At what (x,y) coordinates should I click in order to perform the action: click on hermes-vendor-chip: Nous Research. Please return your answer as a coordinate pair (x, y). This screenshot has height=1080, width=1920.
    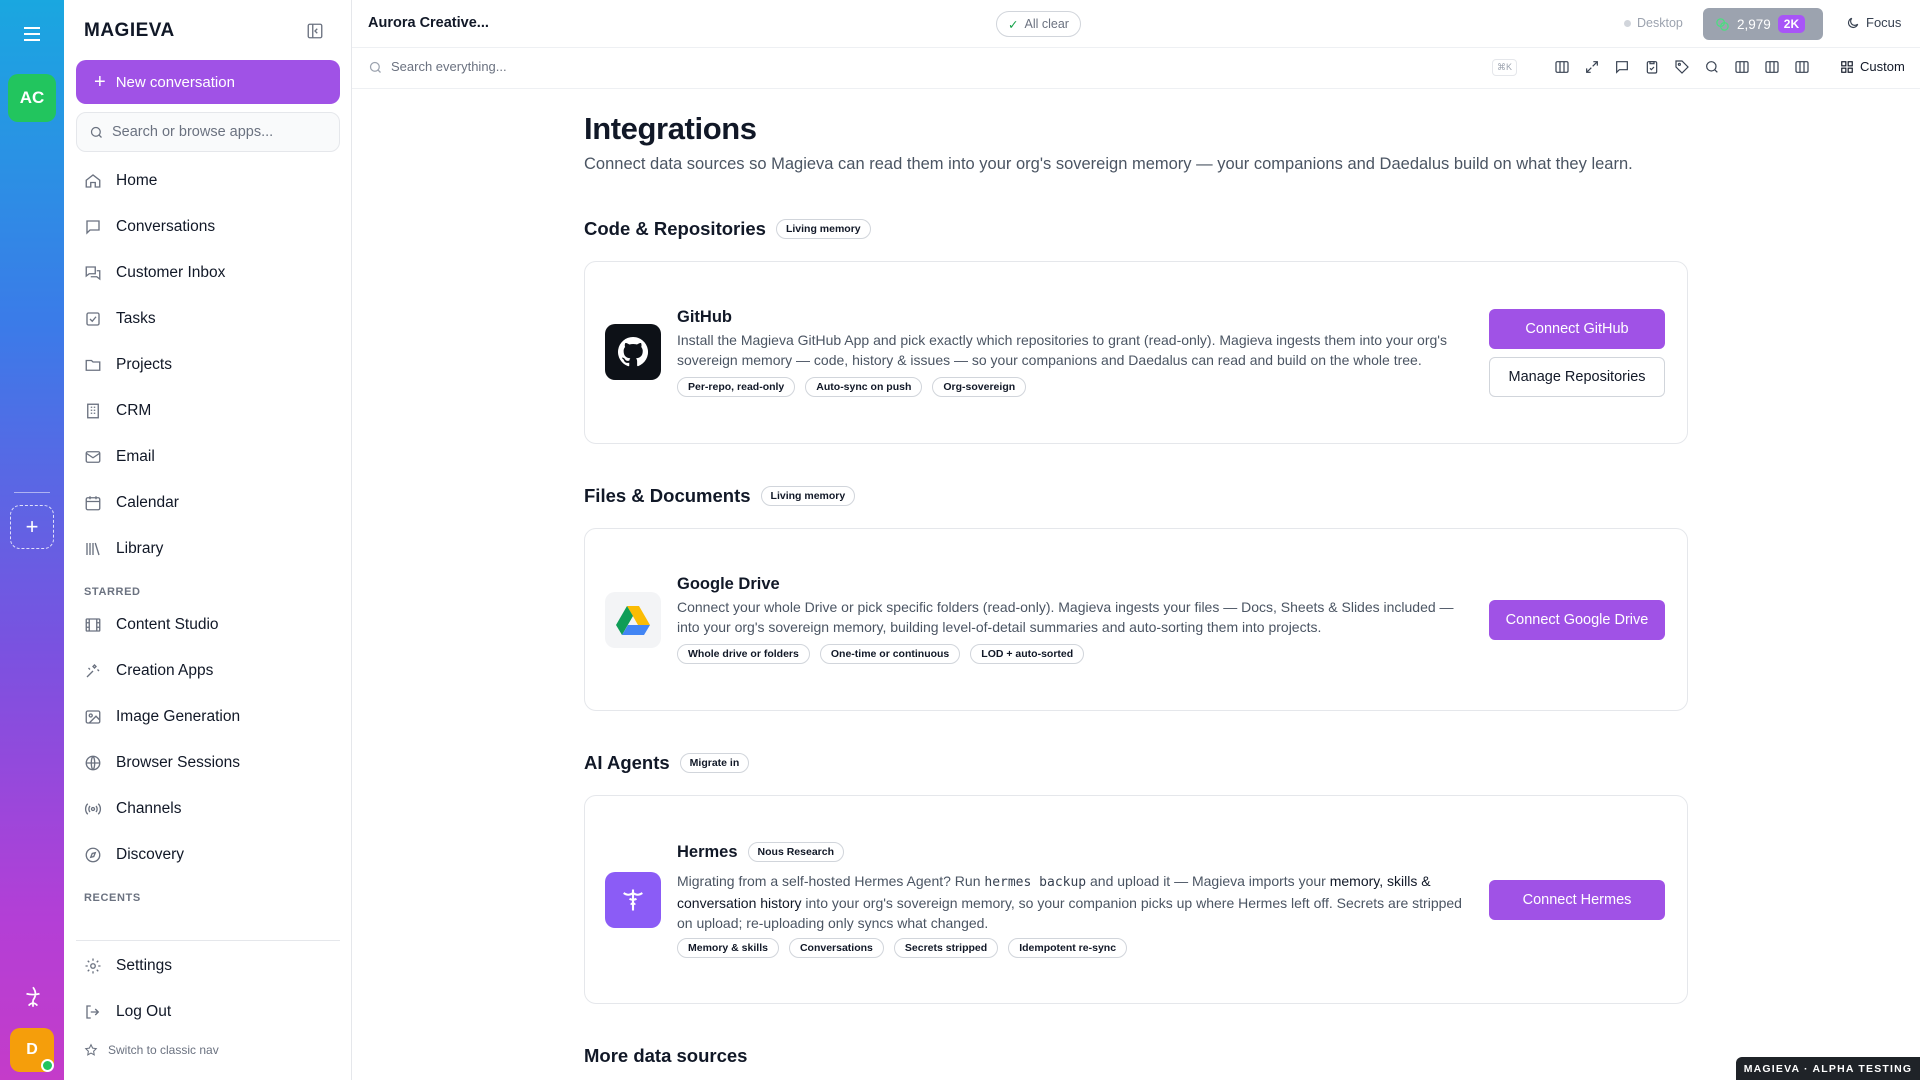
    Looking at the image, I should click on (795, 852).